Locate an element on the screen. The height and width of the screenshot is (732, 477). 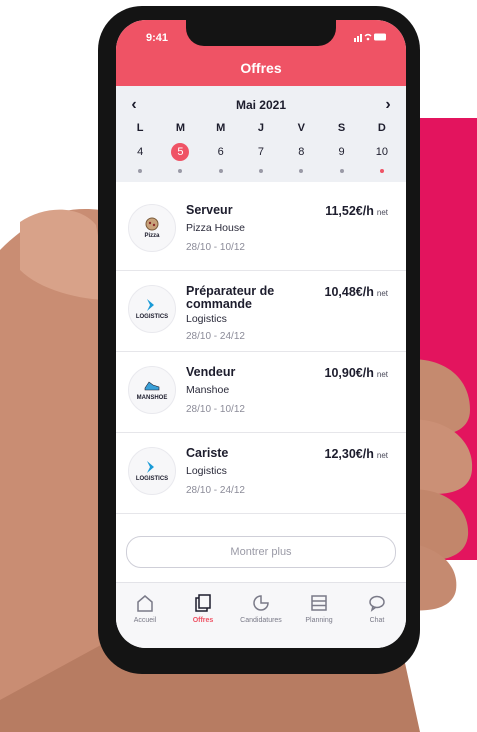
offers-icon is located at coordinates (203, 603).